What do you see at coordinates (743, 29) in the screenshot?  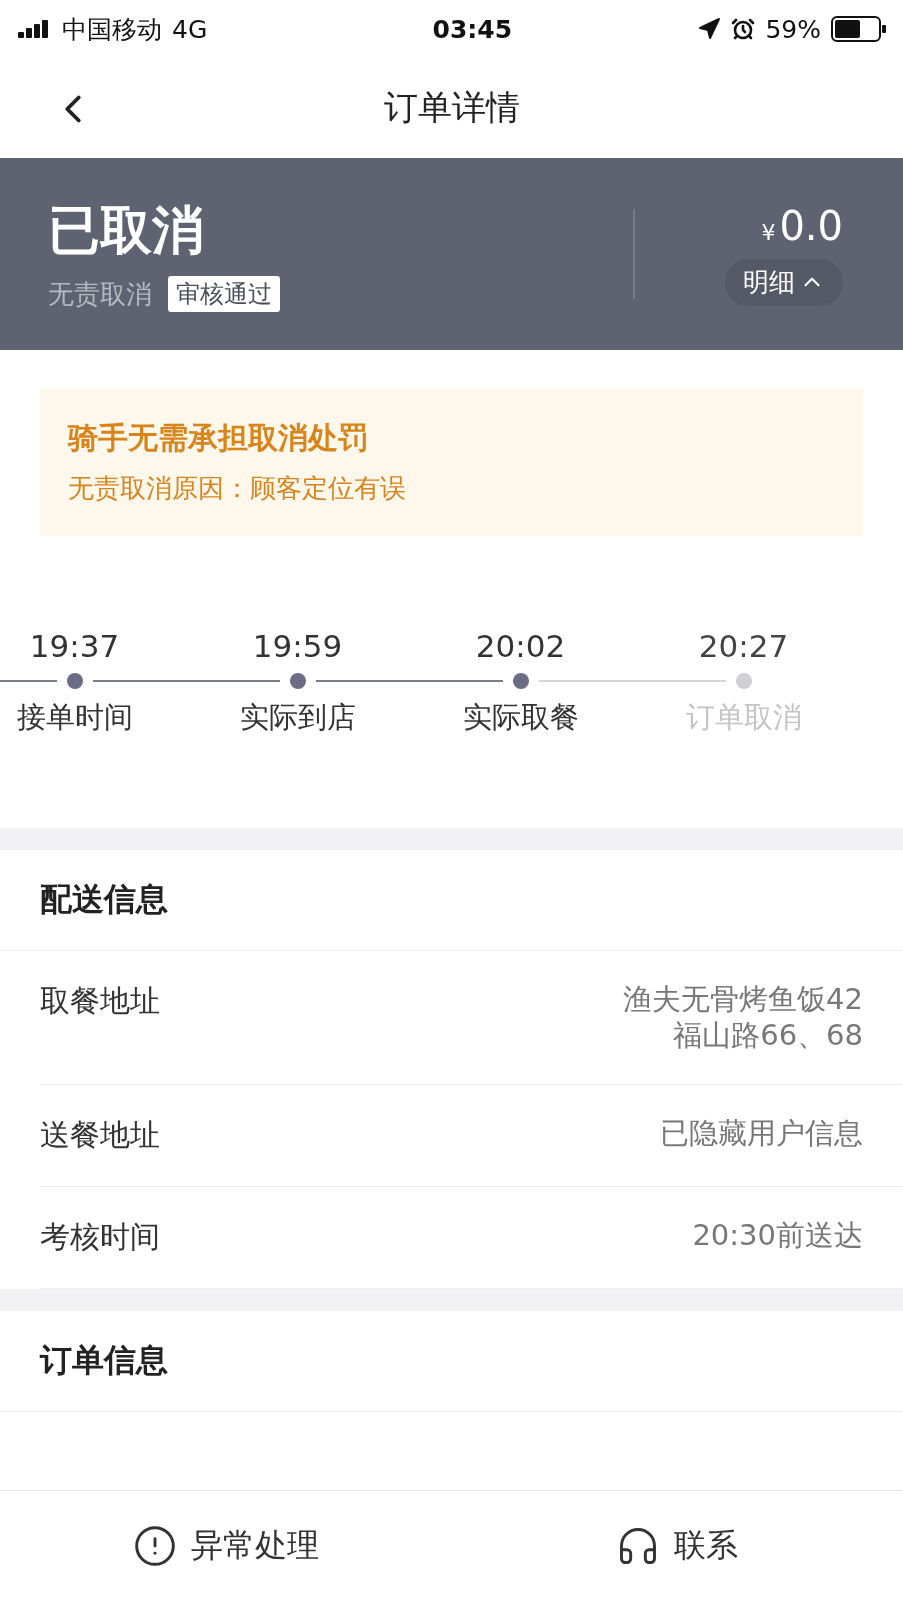 I see `alarm-icon` at bounding box center [743, 29].